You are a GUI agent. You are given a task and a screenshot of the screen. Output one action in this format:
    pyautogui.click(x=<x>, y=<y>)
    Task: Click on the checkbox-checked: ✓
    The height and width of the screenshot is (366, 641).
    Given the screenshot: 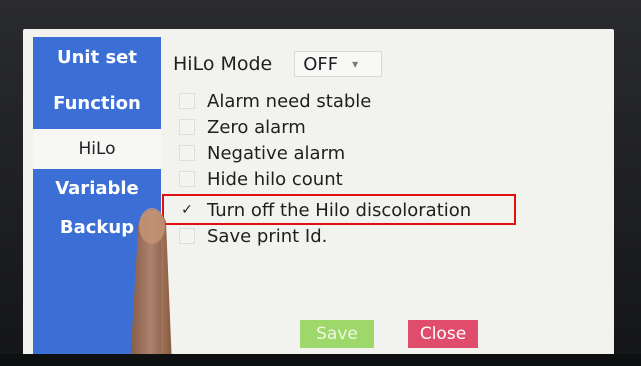 What is the action you would take?
    pyautogui.click(x=187, y=210)
    